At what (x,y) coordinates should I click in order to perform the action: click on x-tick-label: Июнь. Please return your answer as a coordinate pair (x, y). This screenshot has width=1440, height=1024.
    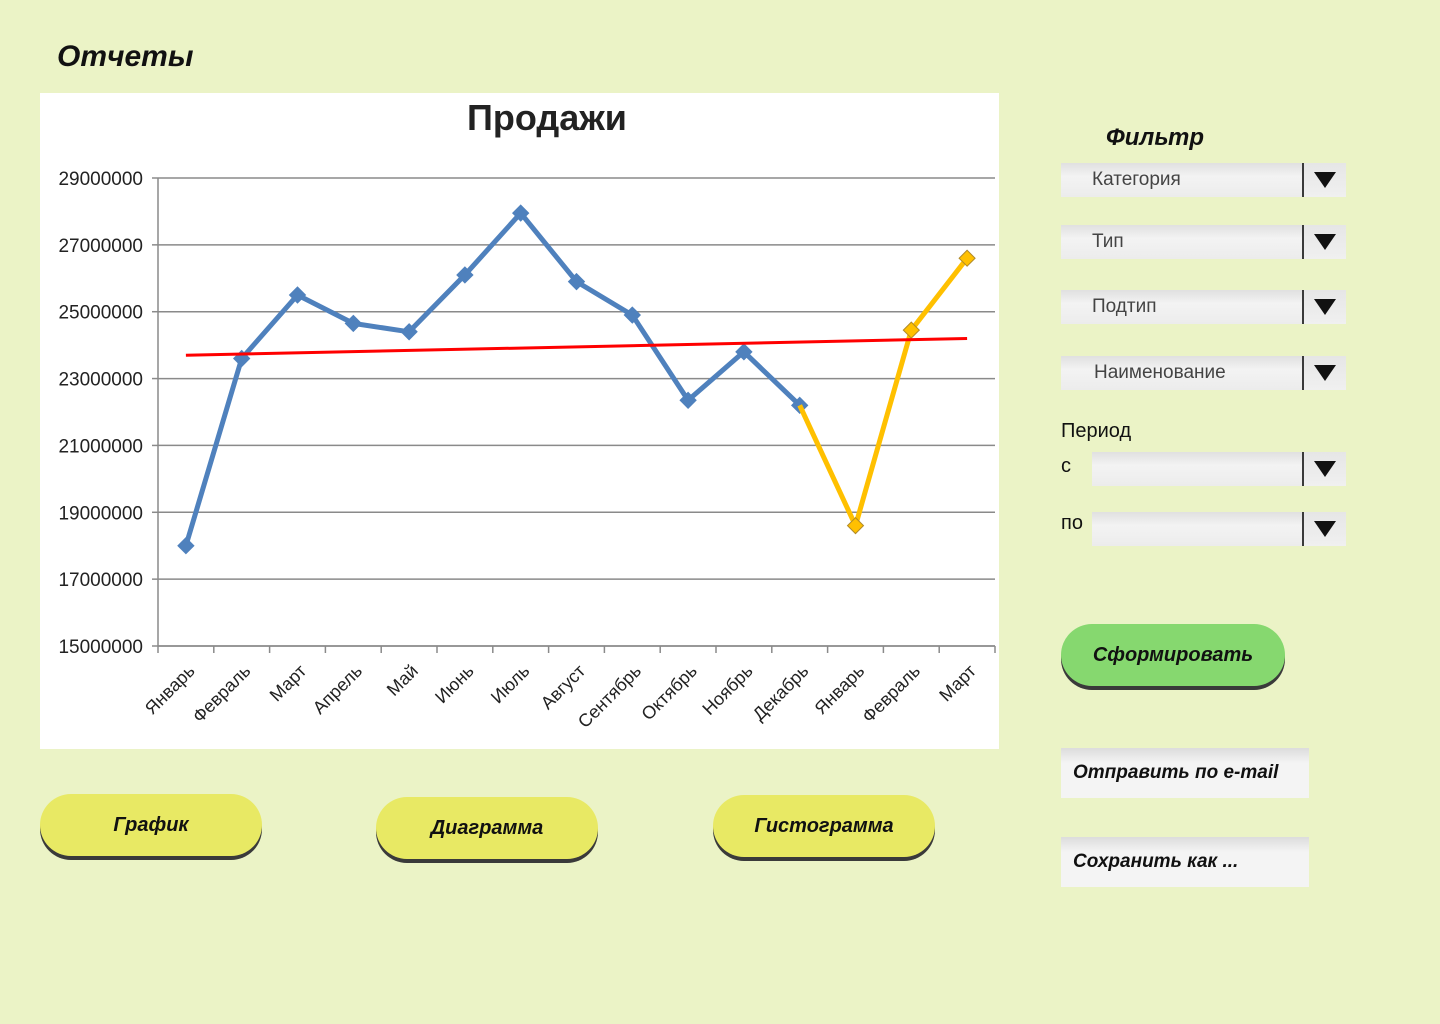
    Looking at the image, I should click on (454, 684).